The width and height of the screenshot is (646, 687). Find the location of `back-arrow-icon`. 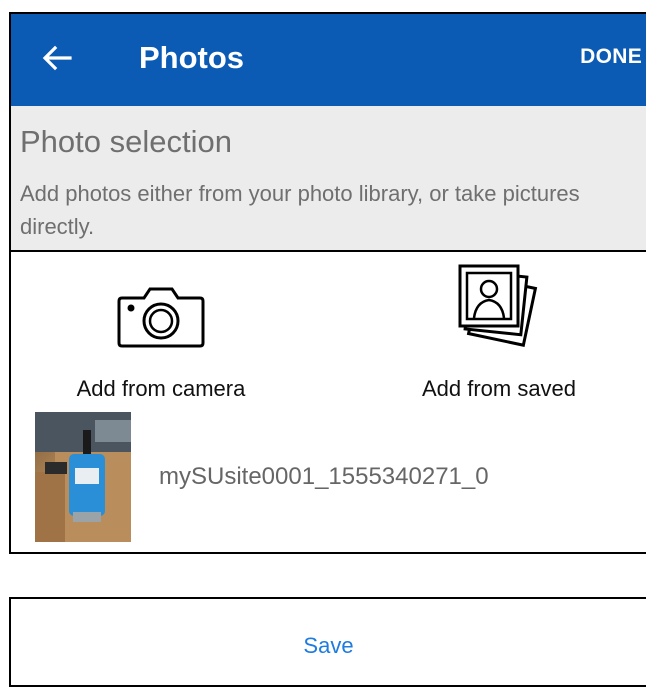

back-arrow-icon is located at coordinates (57, 58).